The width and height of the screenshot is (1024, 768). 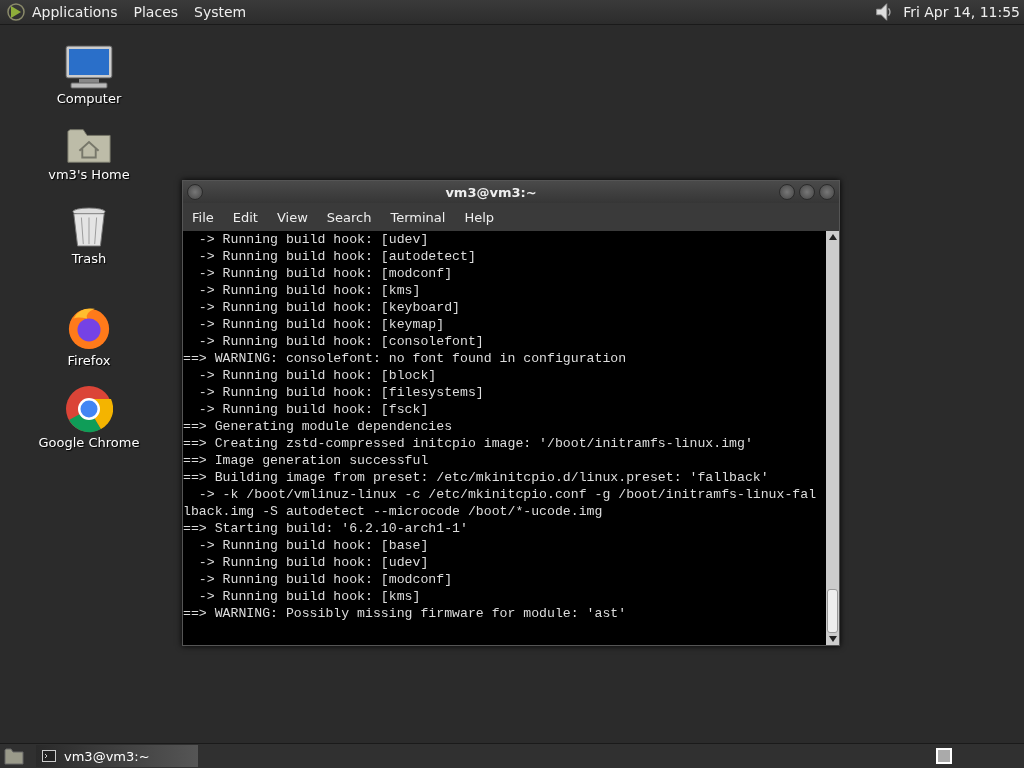 I want to click on menu-item: File, so click(x=203, y=217).